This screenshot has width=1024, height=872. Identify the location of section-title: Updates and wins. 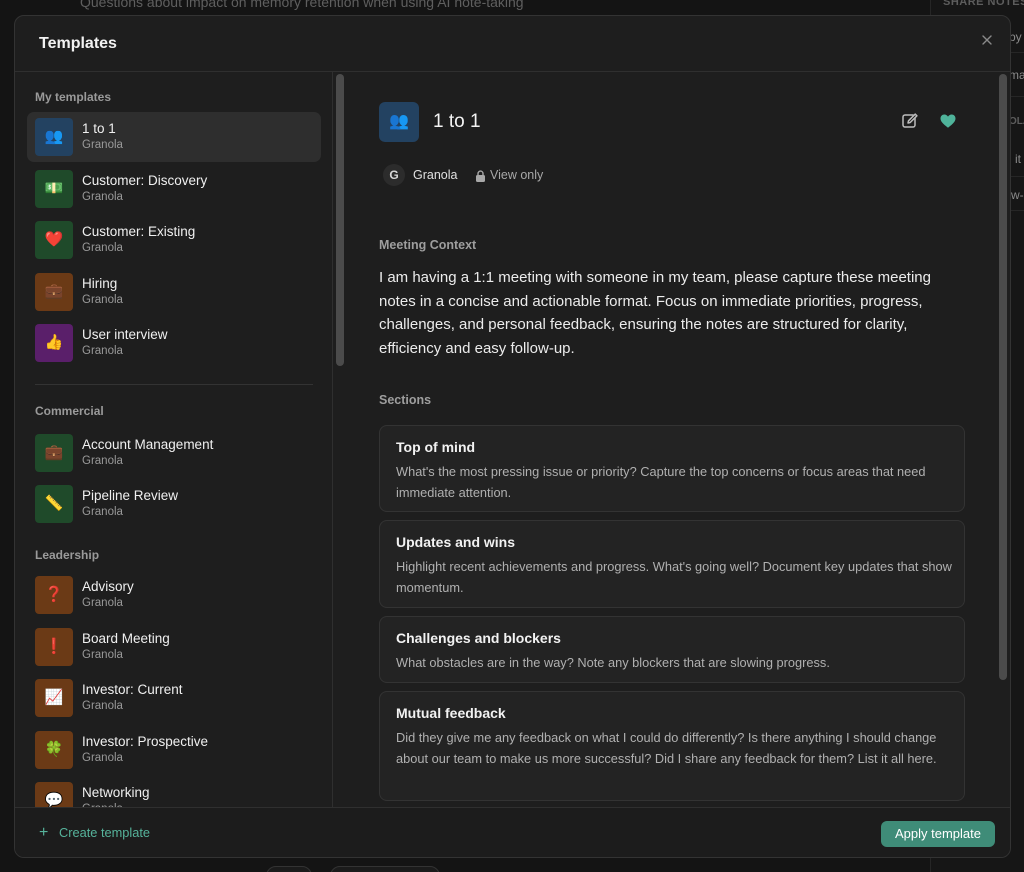
(456, 542).